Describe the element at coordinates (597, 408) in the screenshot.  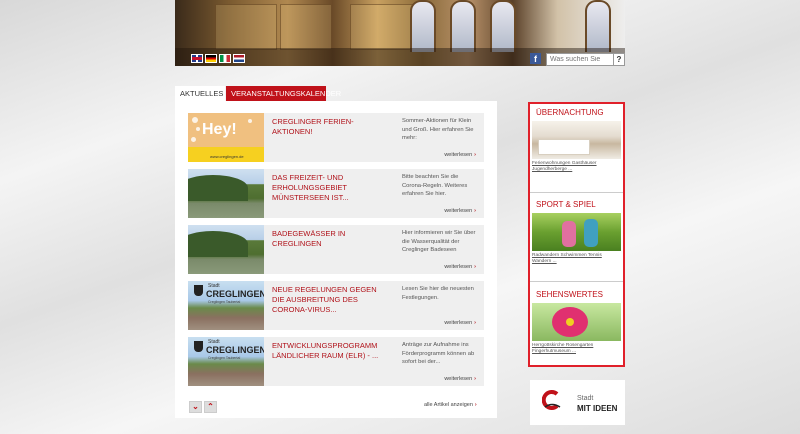
I see `logo-line-2: MIT IDEEN` at that location.